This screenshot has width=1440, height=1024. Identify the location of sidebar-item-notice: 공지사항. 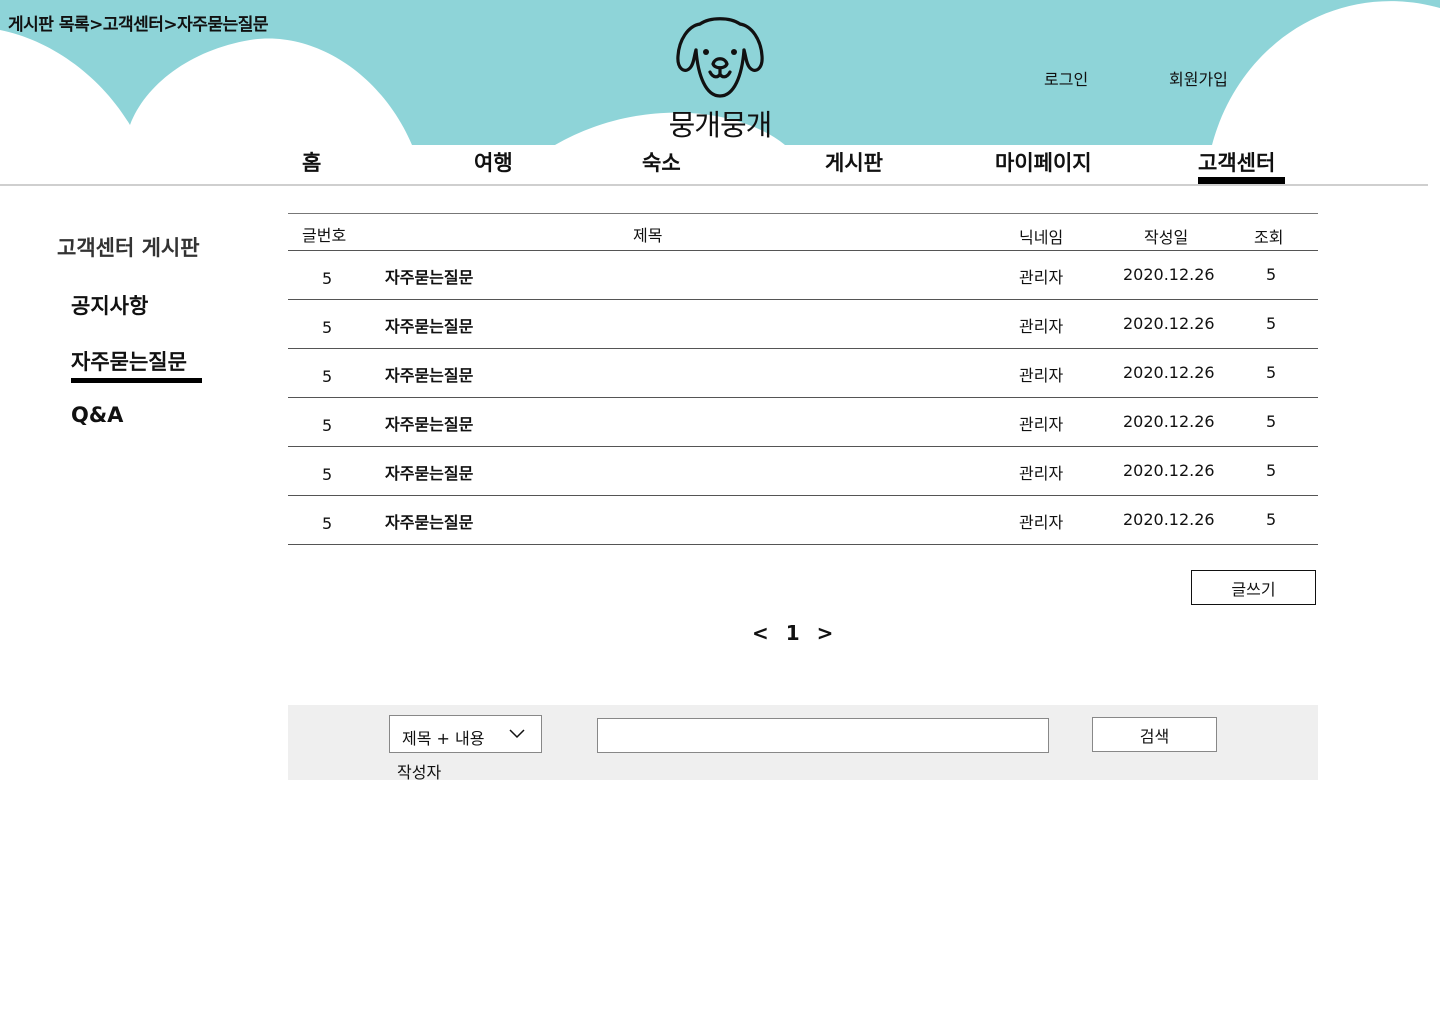
(109, 305).